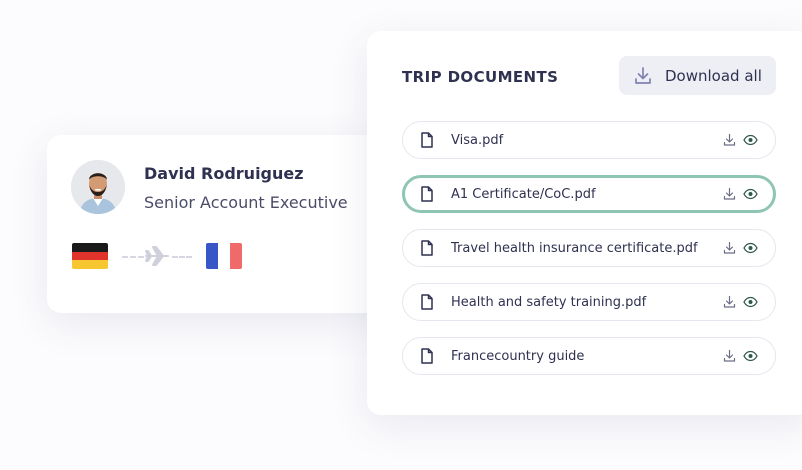 Image resolution: width=802 pixels, height=470 pixels. I want to click on document-row: Health and safety training.pdf, so click(589, 302).